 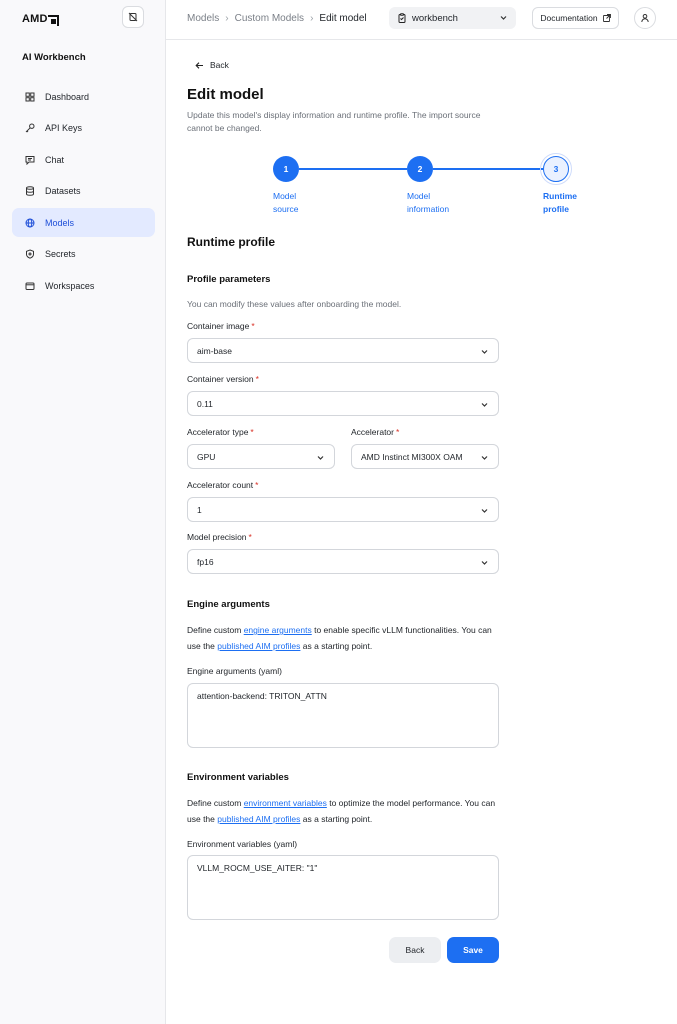 I want to click on accelerator-type-label: Accelerator type *, so click(x=220, y=432).